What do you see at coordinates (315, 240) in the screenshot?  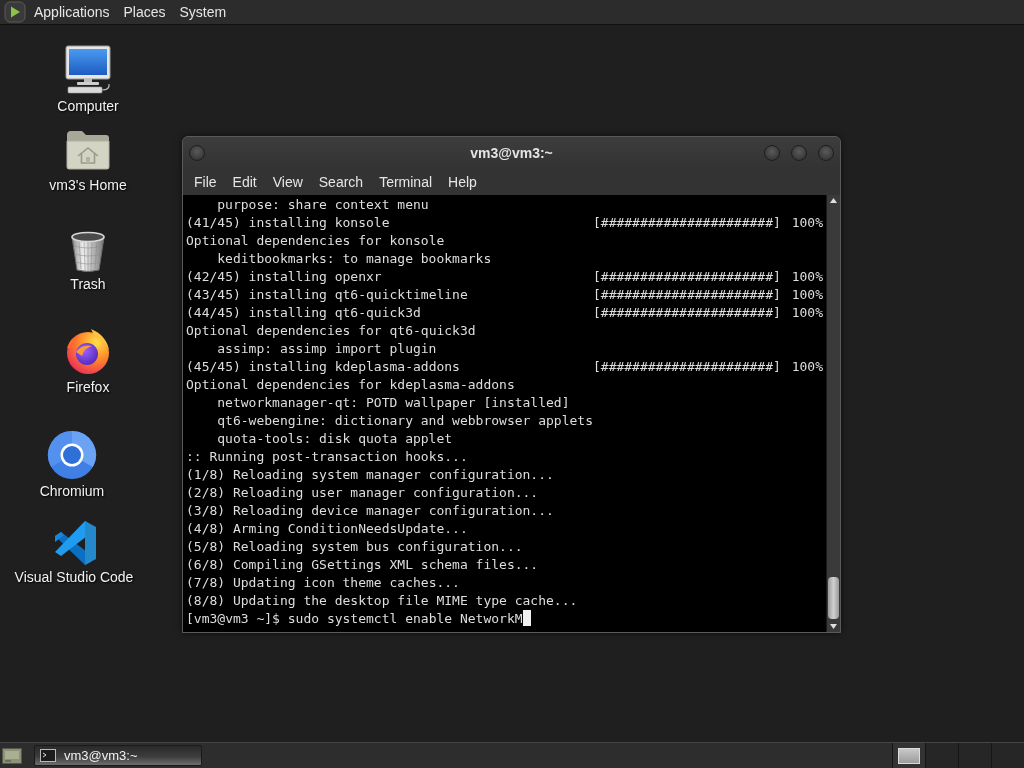 I see `terminal-line: Optional dependencies for konsole` at bounding box center [315, 240].